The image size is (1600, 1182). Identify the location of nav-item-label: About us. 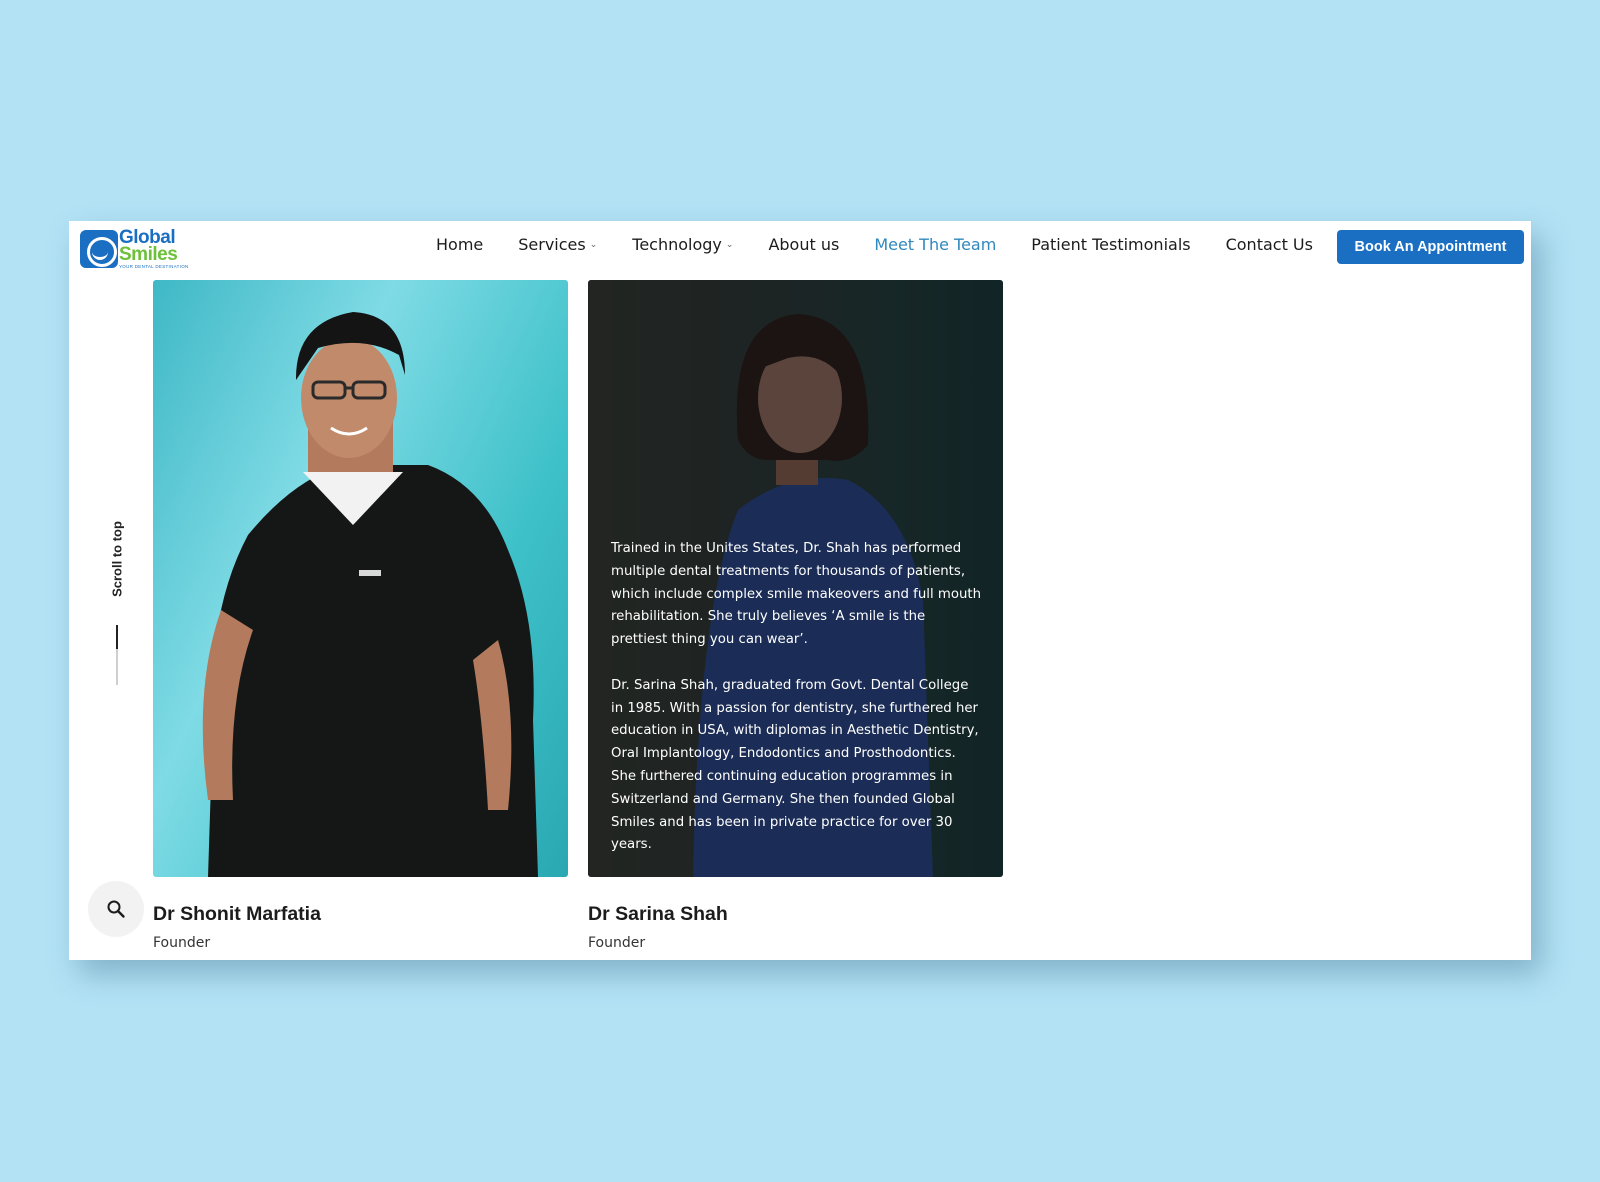
(804, 244).